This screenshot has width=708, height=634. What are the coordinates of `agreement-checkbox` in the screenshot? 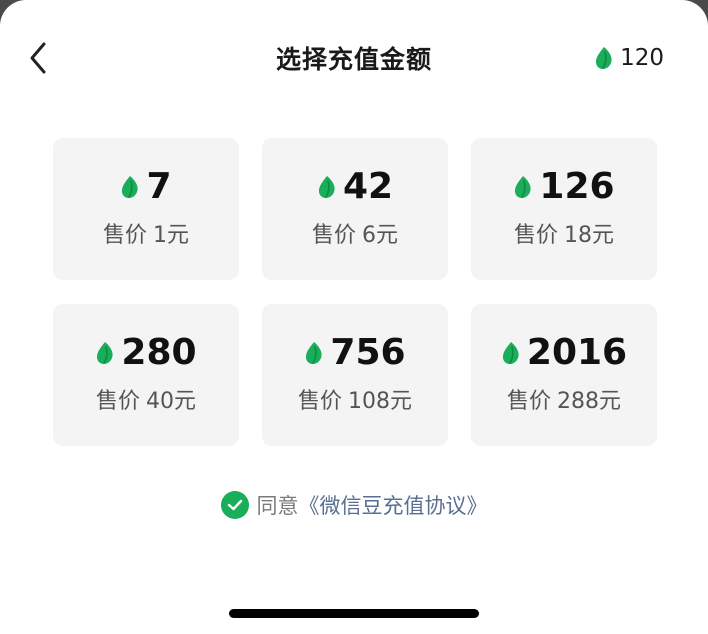 It's located at (234, 505).